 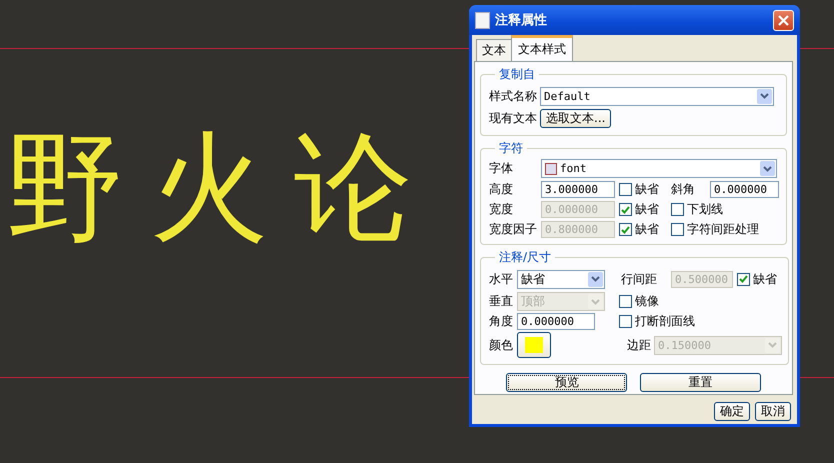 I want to click on field-label: 现有文本, so click(x=513, y=118).